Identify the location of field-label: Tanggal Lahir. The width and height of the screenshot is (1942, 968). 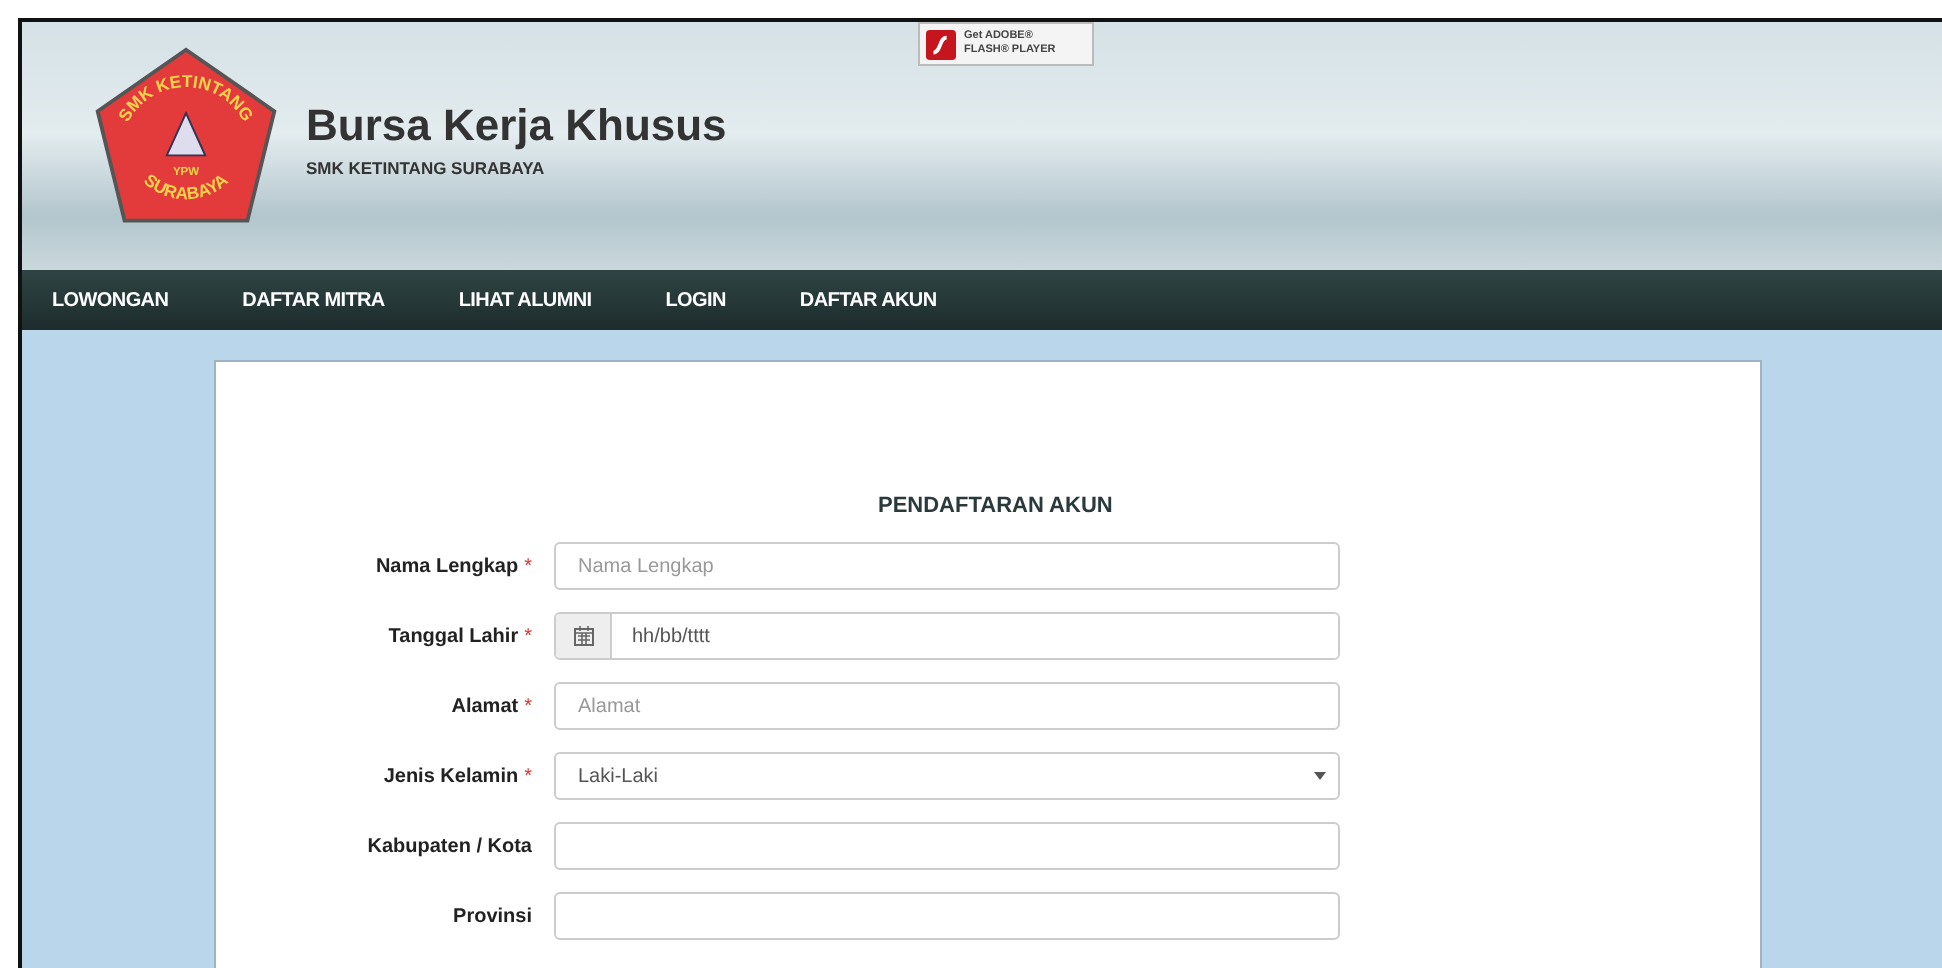
(453, 636).